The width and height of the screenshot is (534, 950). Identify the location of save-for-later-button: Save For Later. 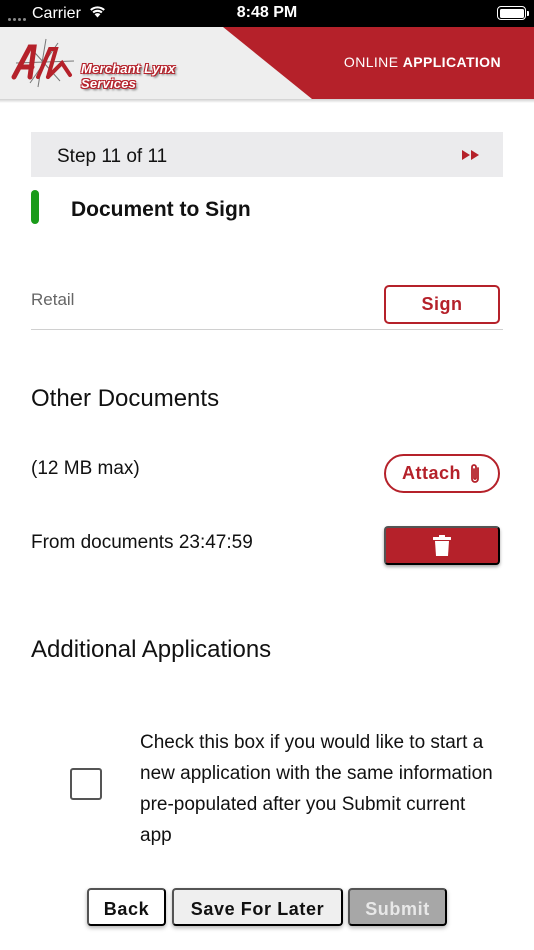
(257, 907).